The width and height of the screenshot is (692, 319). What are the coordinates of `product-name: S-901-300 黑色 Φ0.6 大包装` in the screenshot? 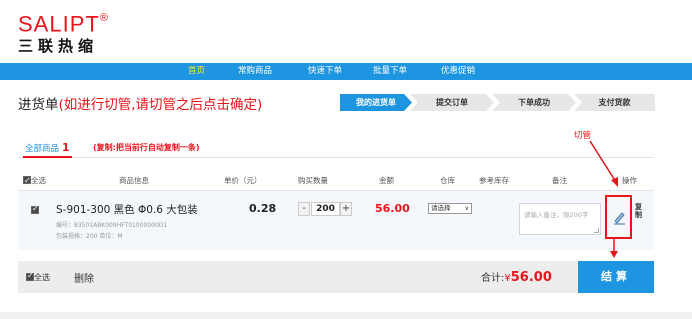 It's located at (127, 209).